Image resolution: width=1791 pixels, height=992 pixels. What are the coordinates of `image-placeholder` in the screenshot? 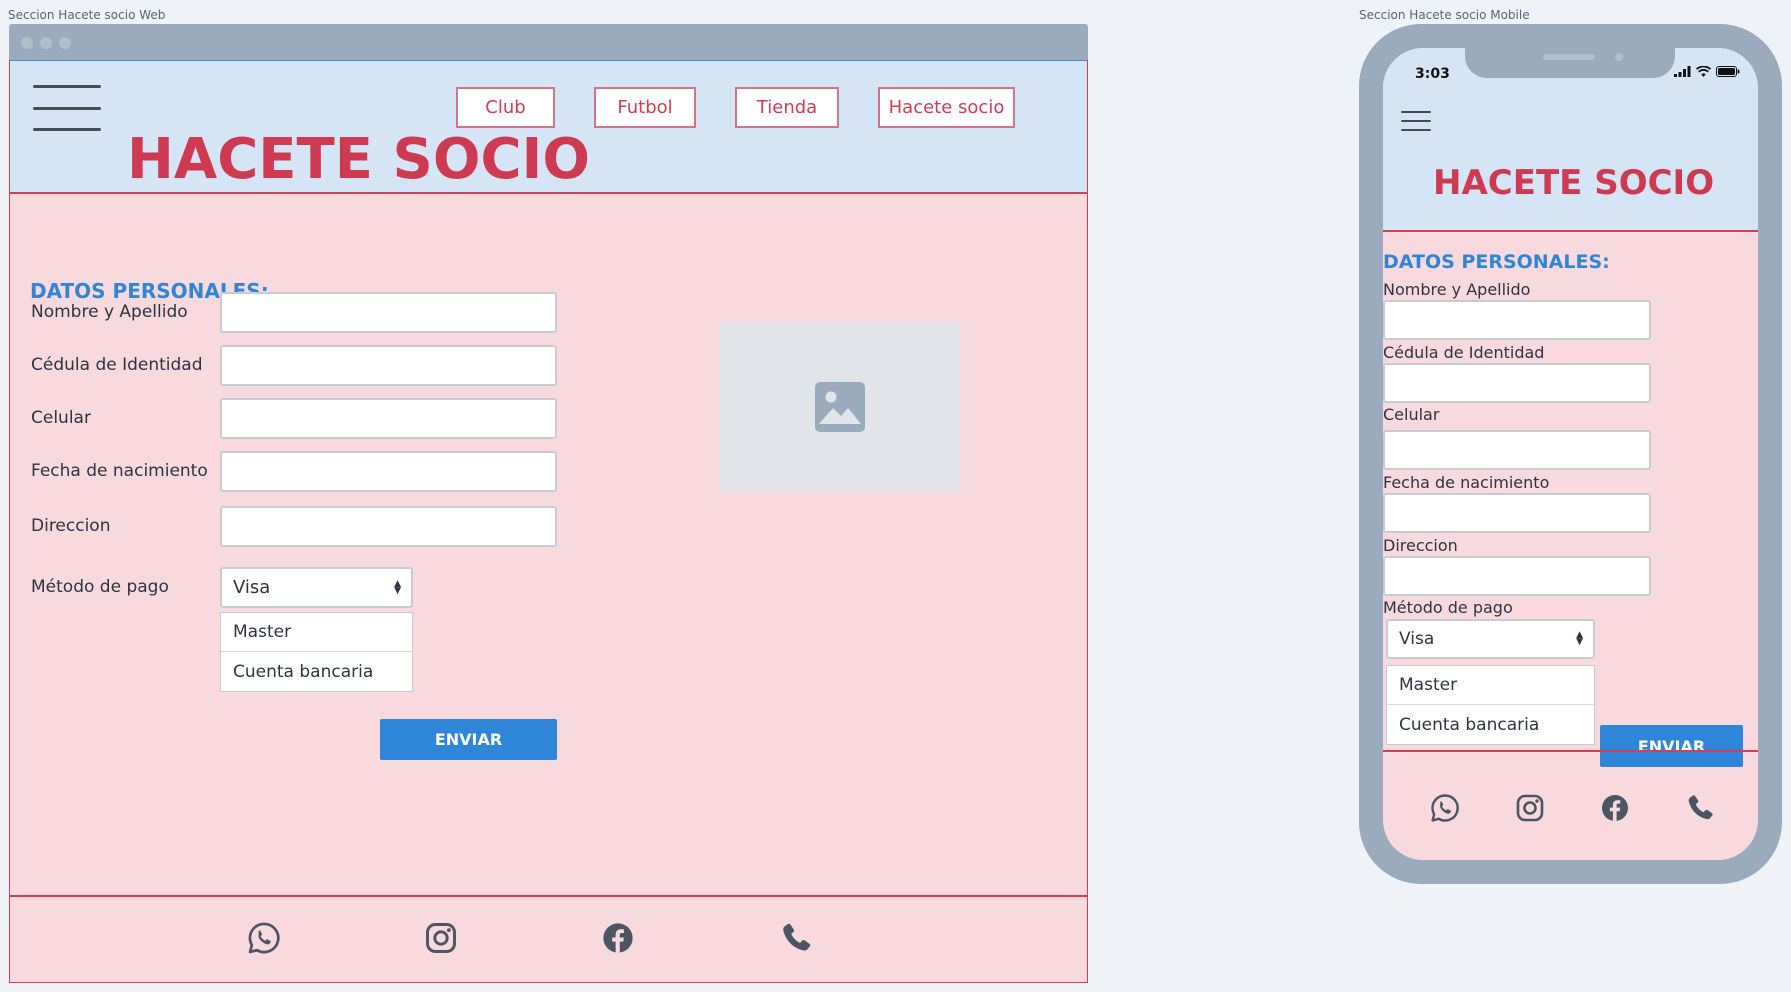 It's located at (839, 407).